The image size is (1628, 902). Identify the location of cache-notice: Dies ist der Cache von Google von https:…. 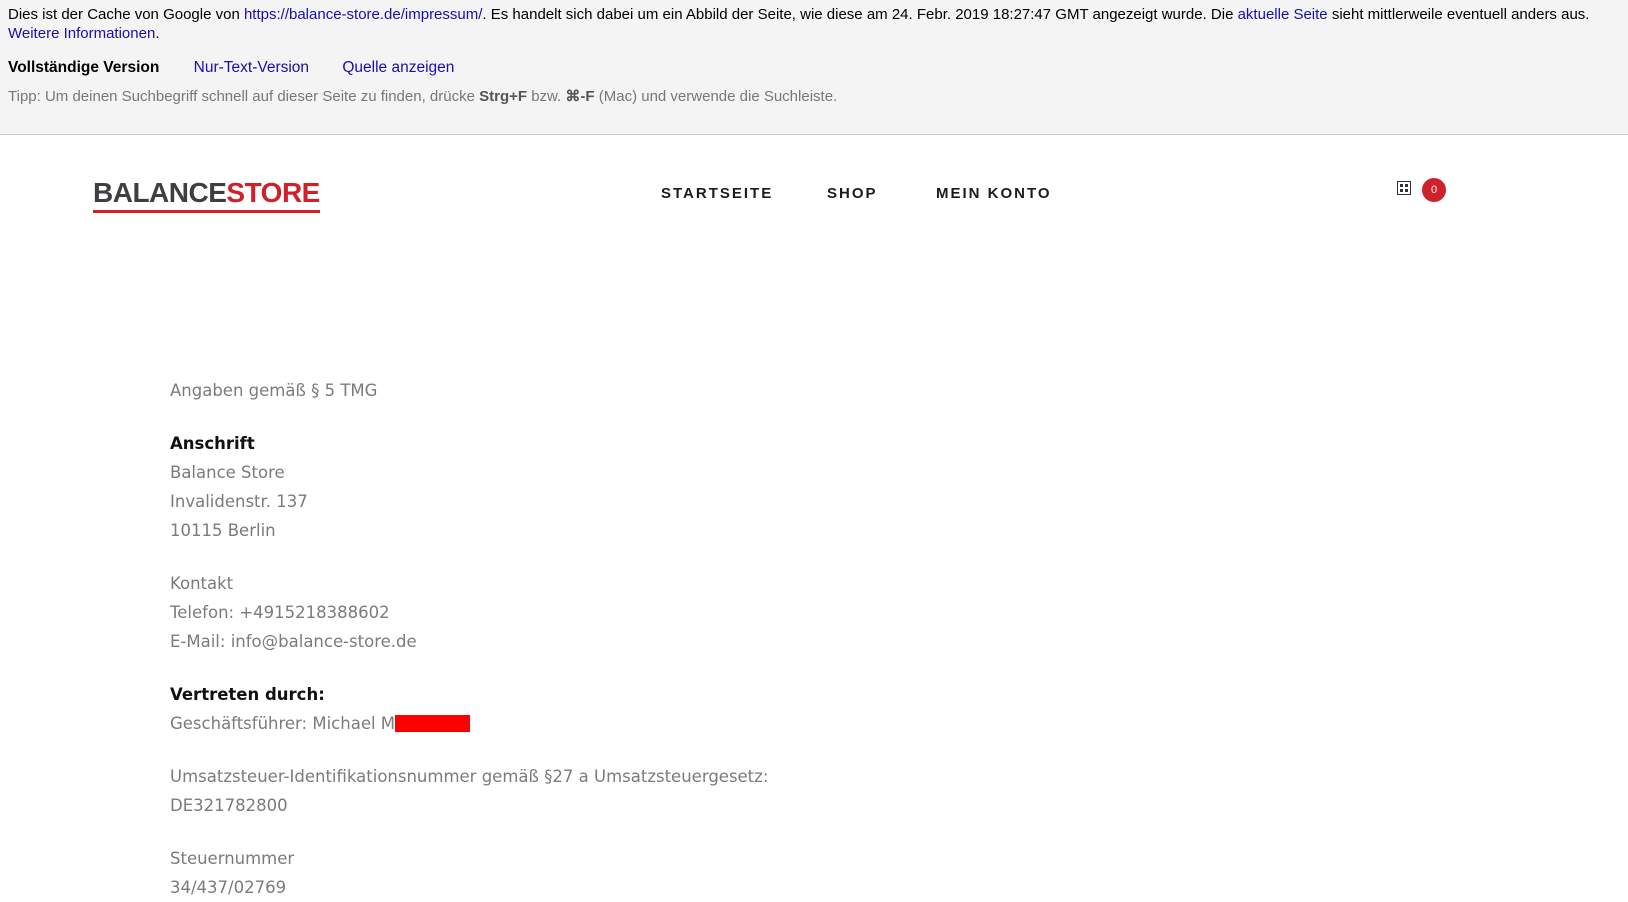
(814, 24).